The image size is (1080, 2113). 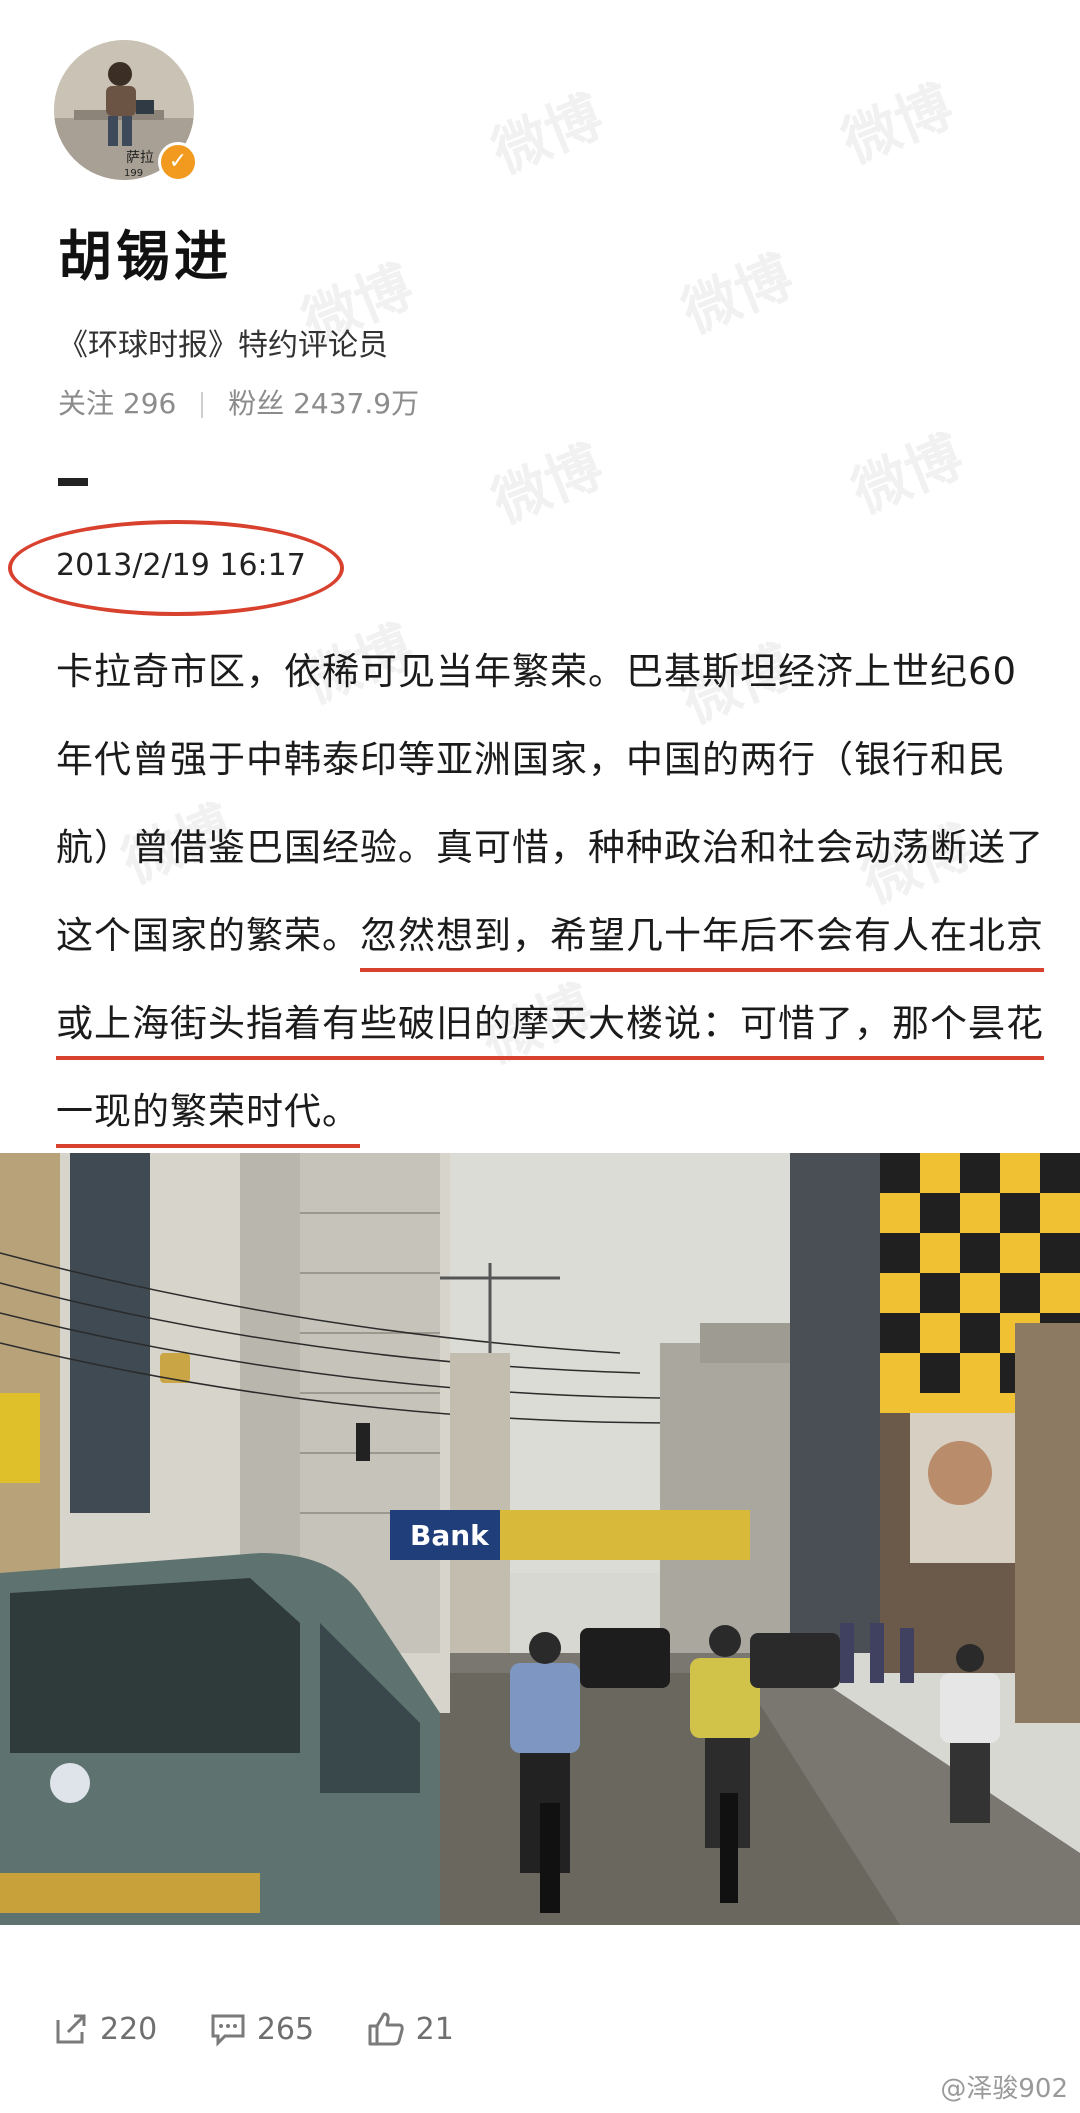 What do you see at coordinates (176, 568) in the screenshot?
I see `annotation-circle` at bounding box center [176, 568].